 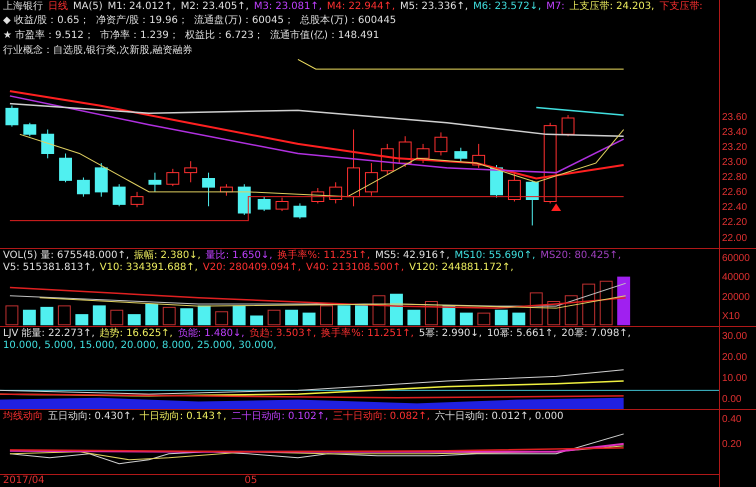 I want to click on legend-value: M4: 22.944↑,, so click(x=361, y=7).